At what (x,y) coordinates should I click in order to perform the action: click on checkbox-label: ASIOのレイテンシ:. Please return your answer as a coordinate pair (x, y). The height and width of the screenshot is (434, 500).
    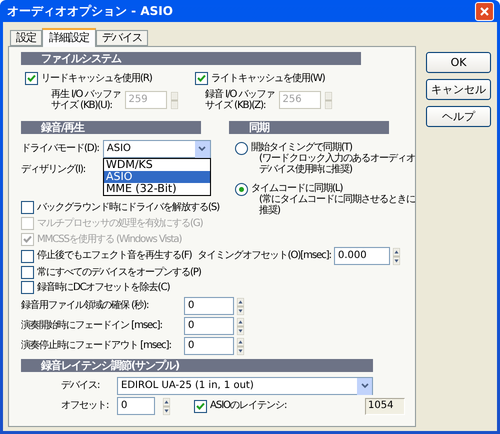
    Looking at the image, I should click on (248, 406).